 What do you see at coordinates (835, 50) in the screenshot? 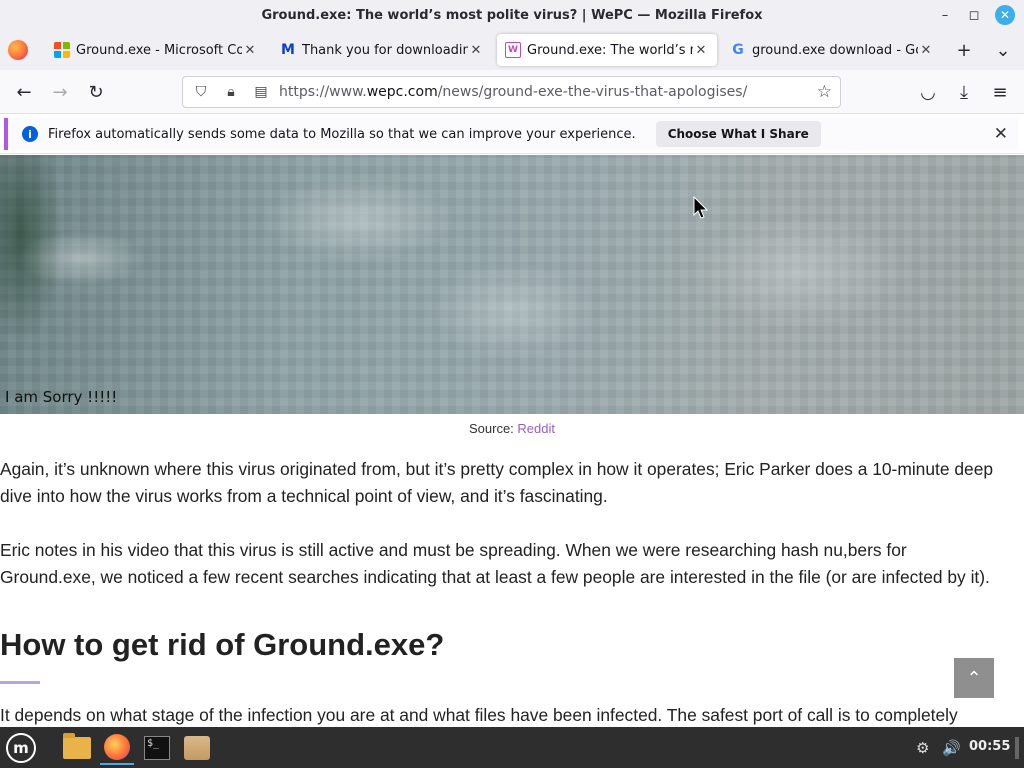
I see `tab-label: ground.exe download - Google Search` at bounding box center [835, 50].